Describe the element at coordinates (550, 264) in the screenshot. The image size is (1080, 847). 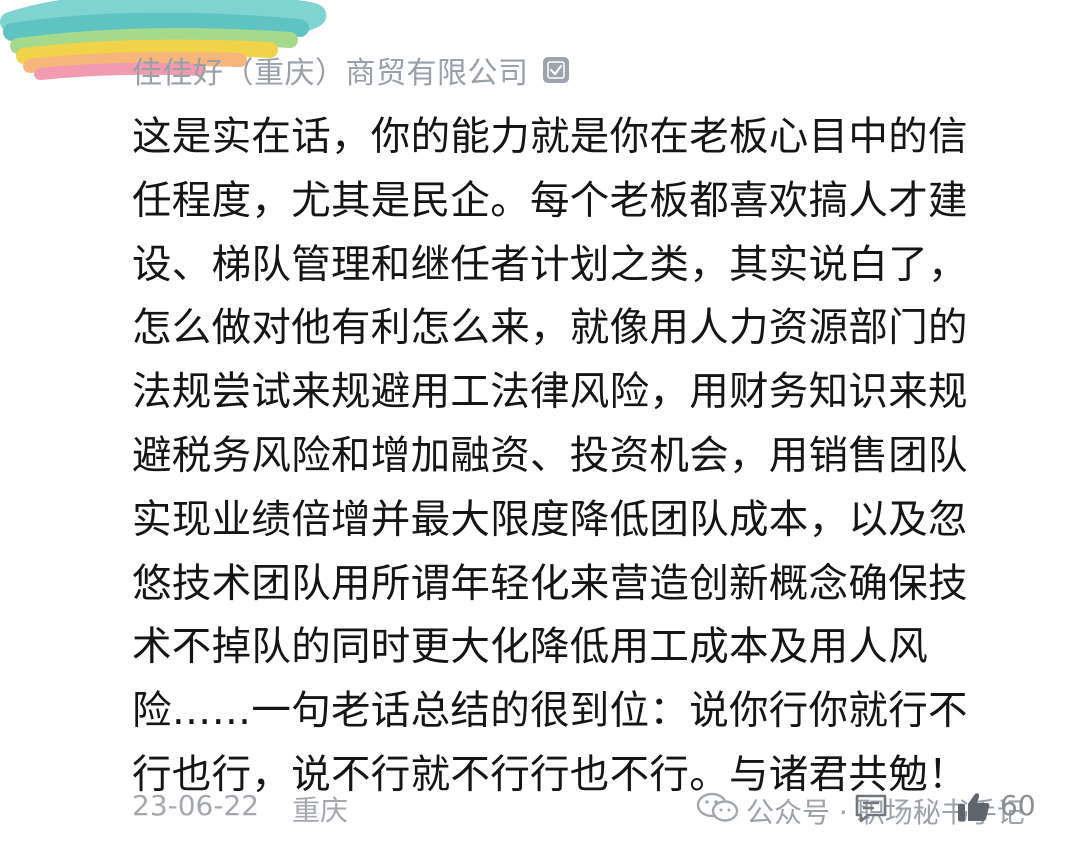
I see `comment-line: 设、梯队管理和继任者计划之类，其实说白了，` at that location.